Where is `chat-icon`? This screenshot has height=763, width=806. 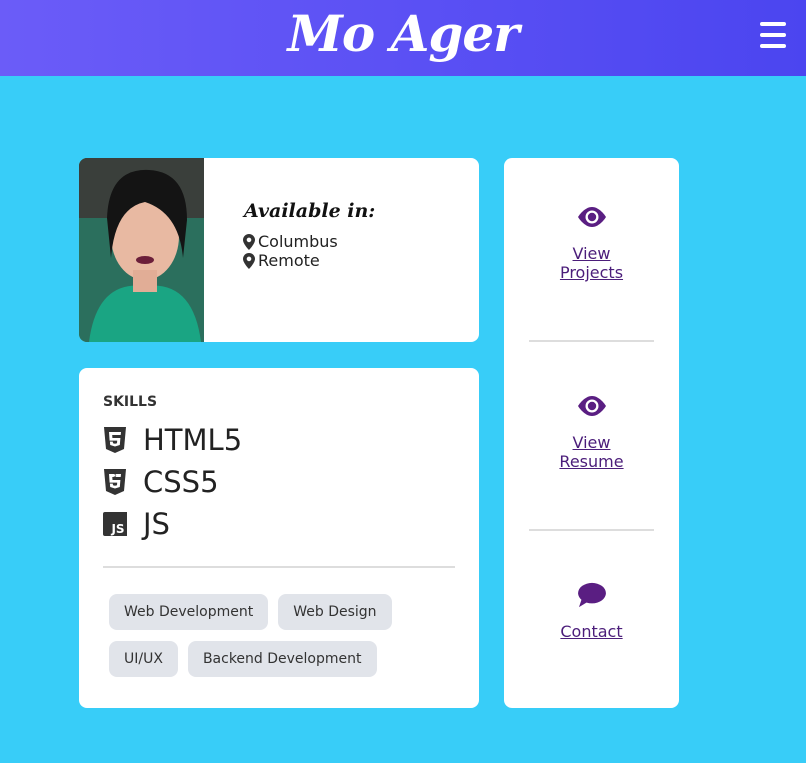 chat-icon is located at coordinates (592, 595).